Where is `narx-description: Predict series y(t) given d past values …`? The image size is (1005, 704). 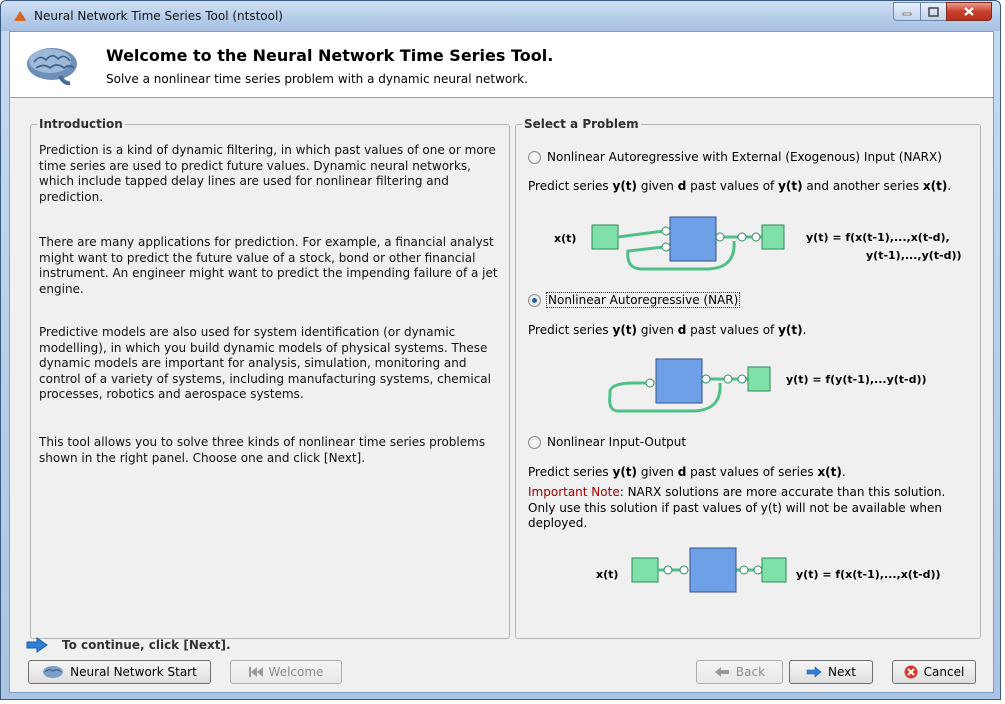 narx-description: Predict series y(t) given d past values … is located at coordinates (740, 186).